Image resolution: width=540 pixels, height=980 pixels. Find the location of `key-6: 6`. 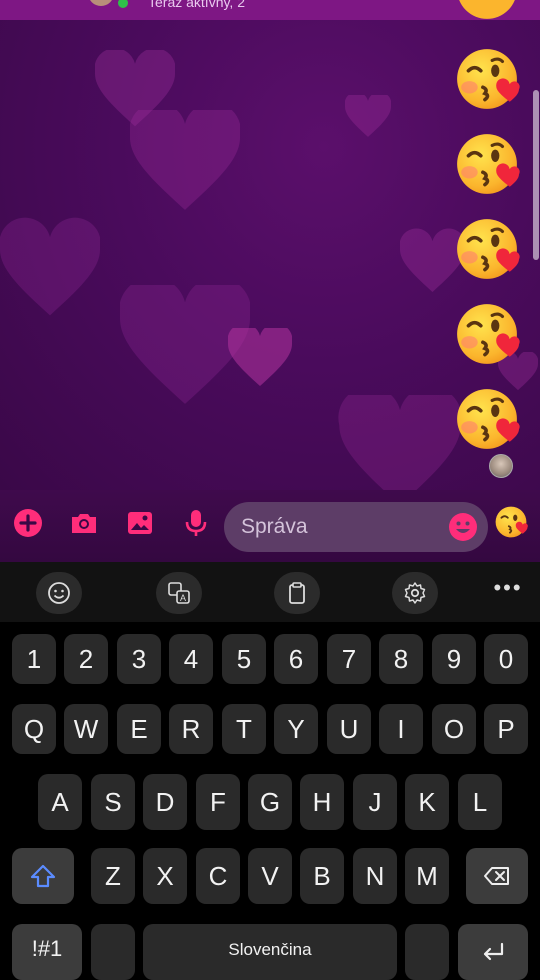

key-6: 6 is located at coordinates (296, 659).